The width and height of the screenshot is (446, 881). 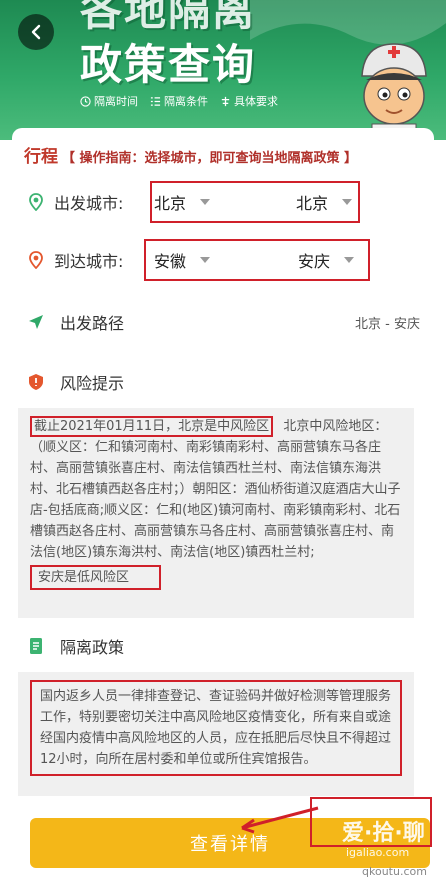 What do you see at coordinates (255, 202) in the screenshot?
I see `departure-select-highlight: 北京 北京` at bounding box center [255, 202].